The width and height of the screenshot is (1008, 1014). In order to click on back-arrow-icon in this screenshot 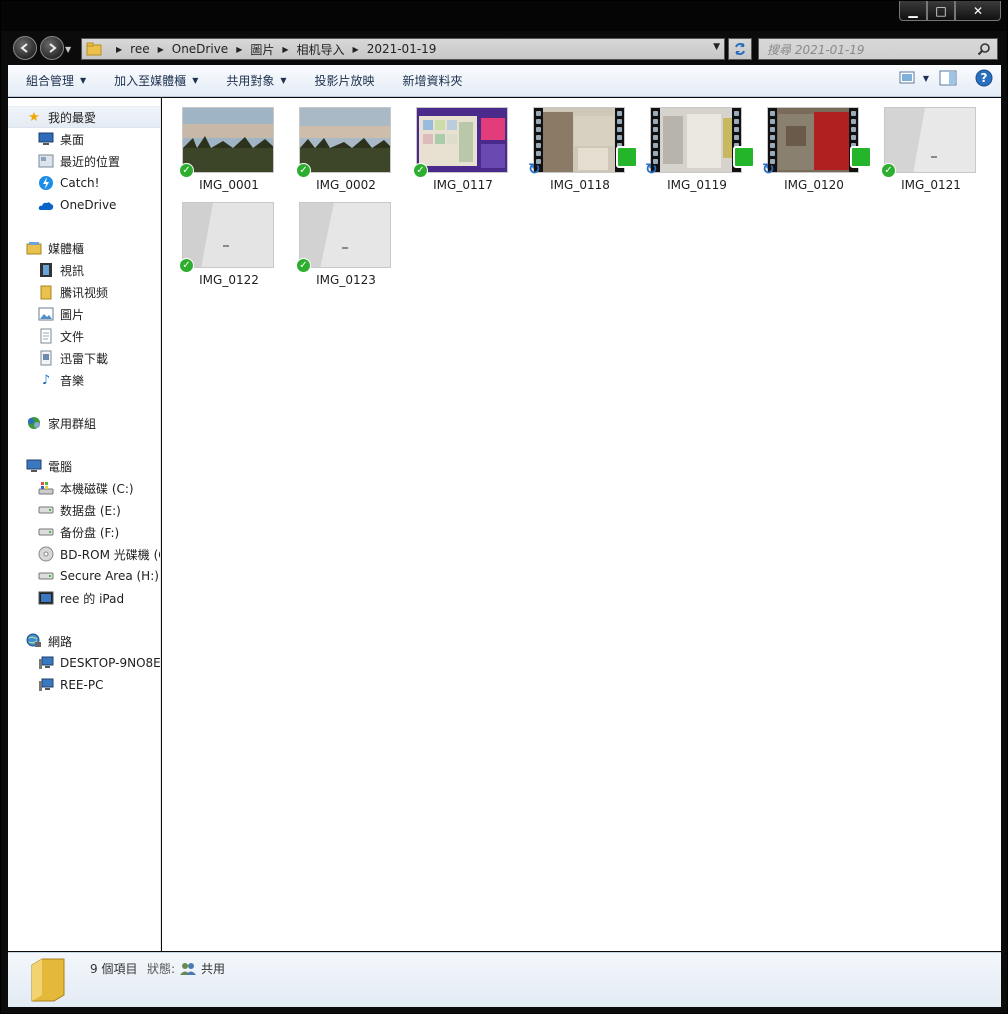, I will do `click(24, 48)`.